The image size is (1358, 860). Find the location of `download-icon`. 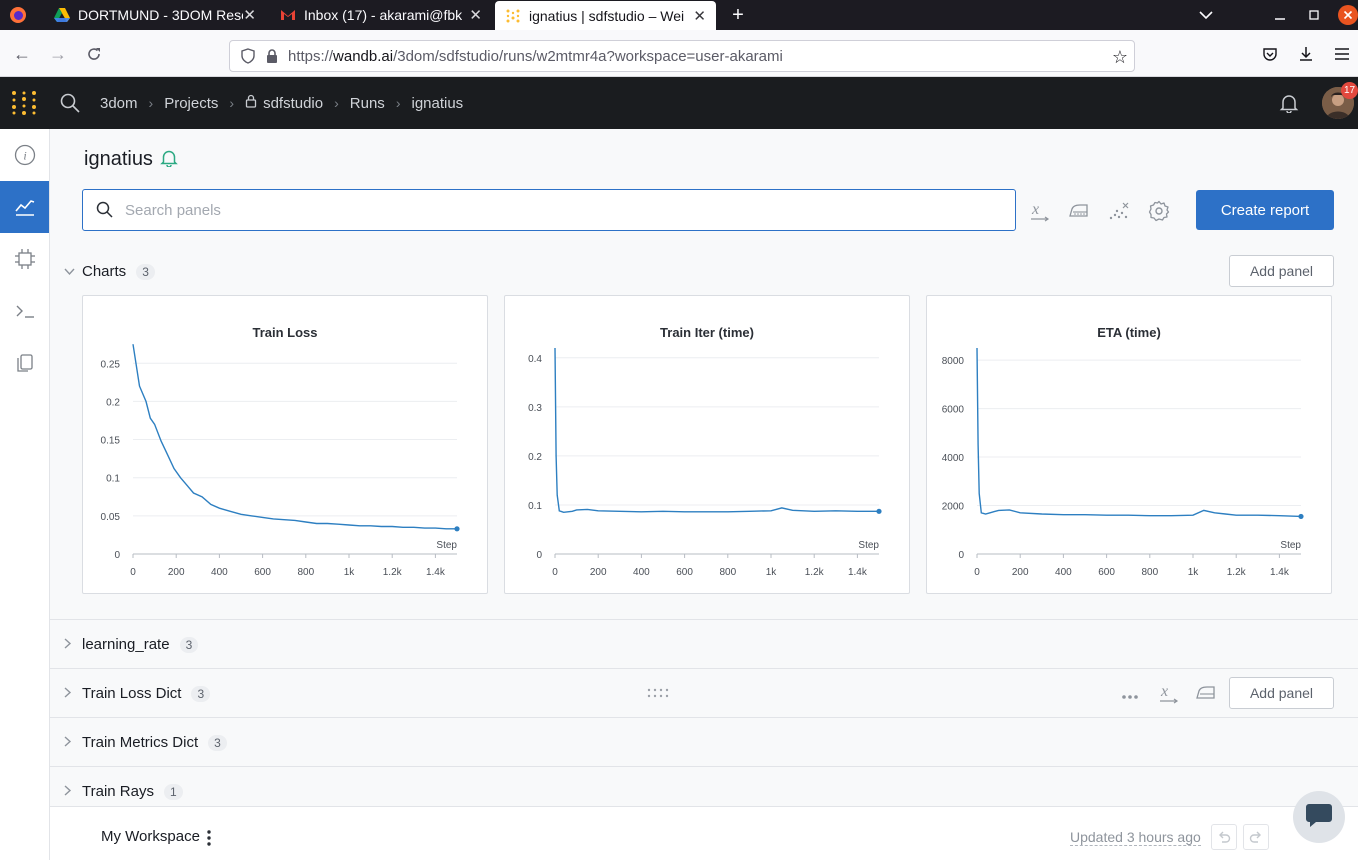

download-icon is located at coordinates (1306, 54).